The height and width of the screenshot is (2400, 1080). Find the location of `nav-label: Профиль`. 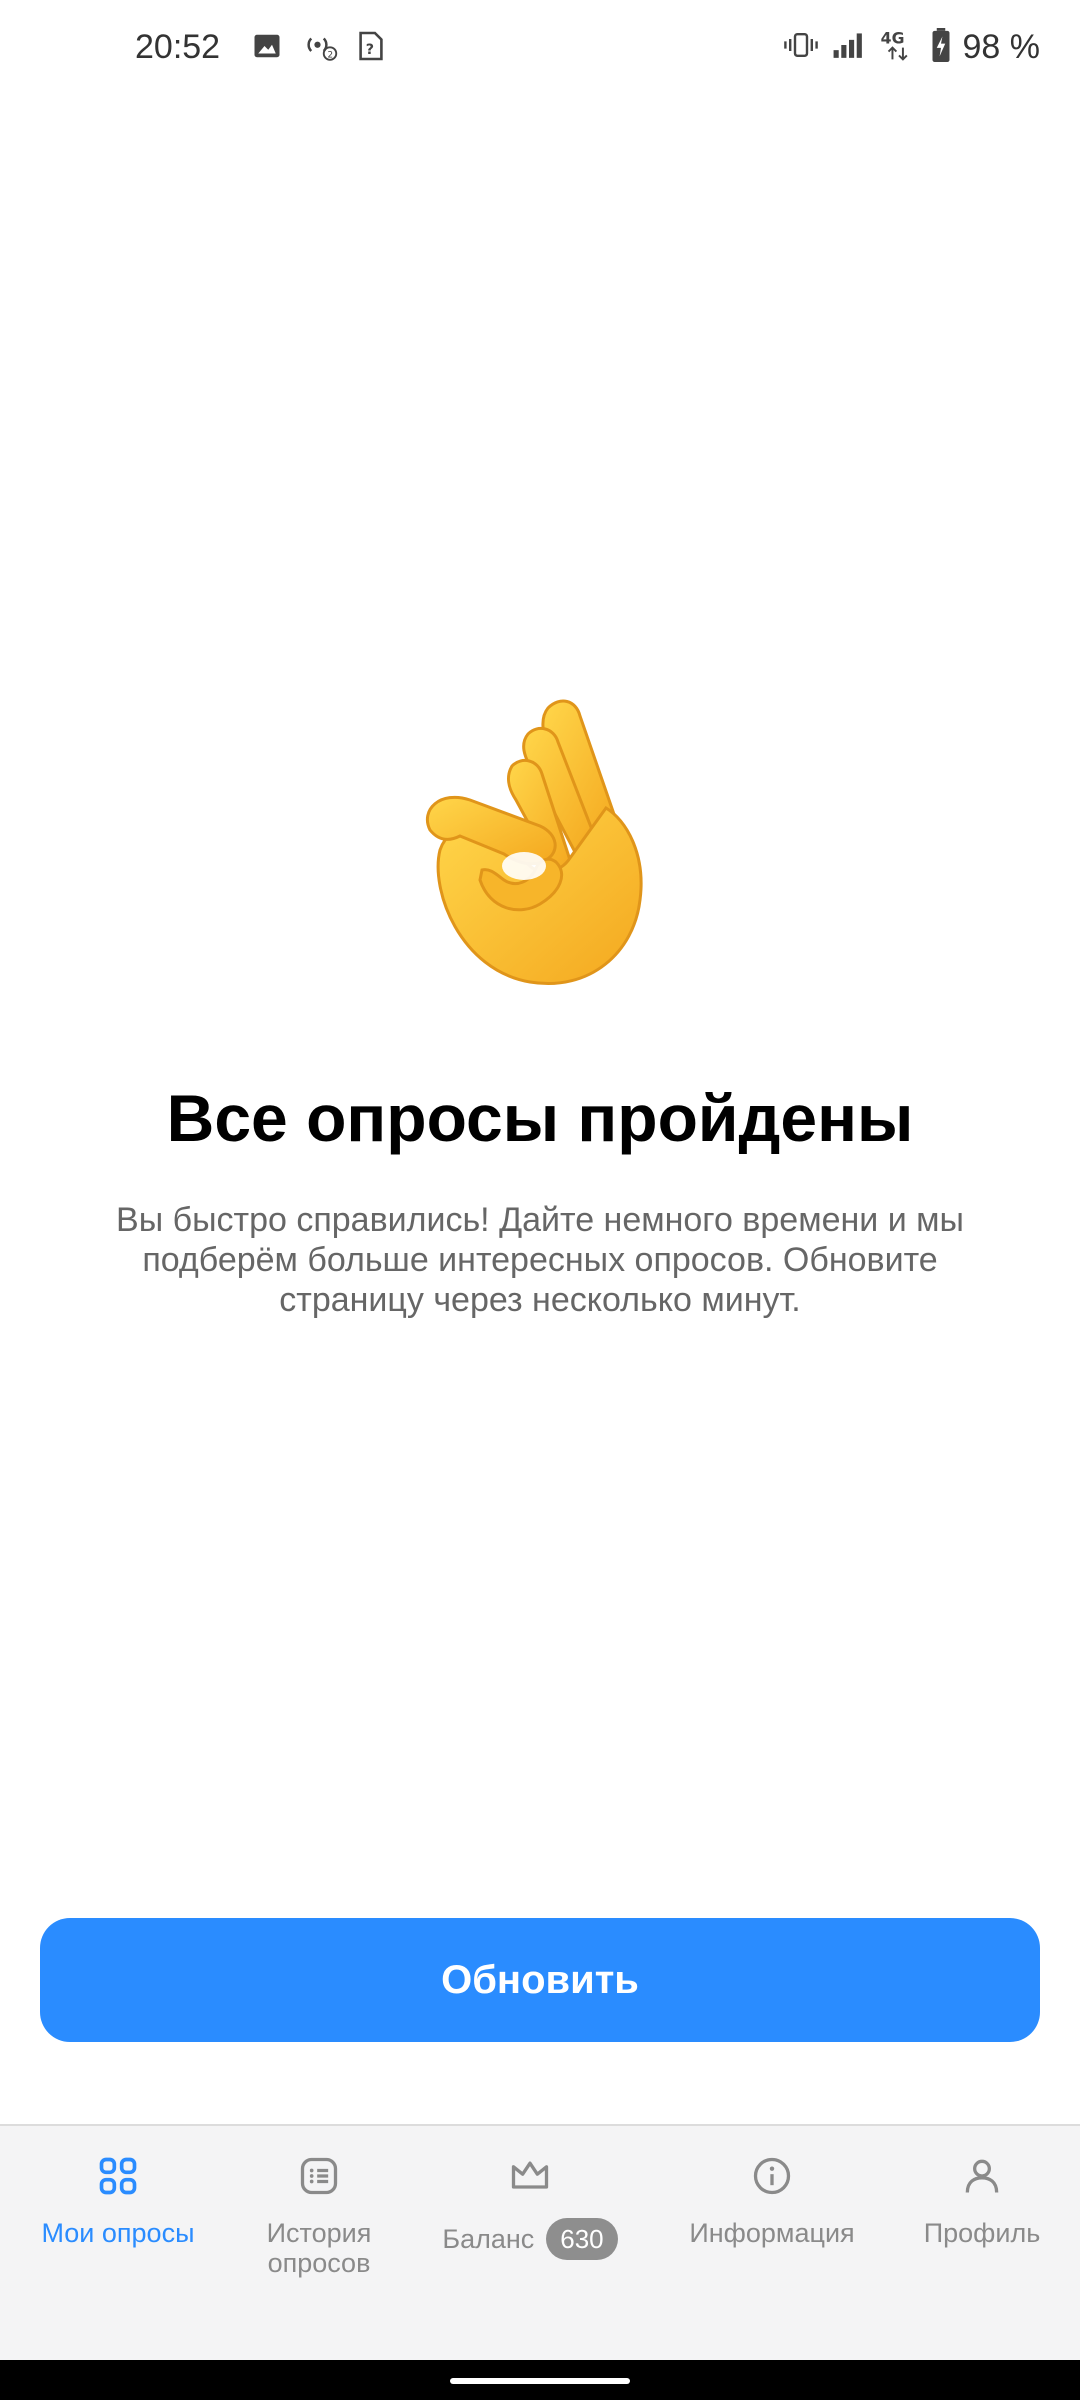

nav-label: Профиль is located at coordinates (982, 2233).